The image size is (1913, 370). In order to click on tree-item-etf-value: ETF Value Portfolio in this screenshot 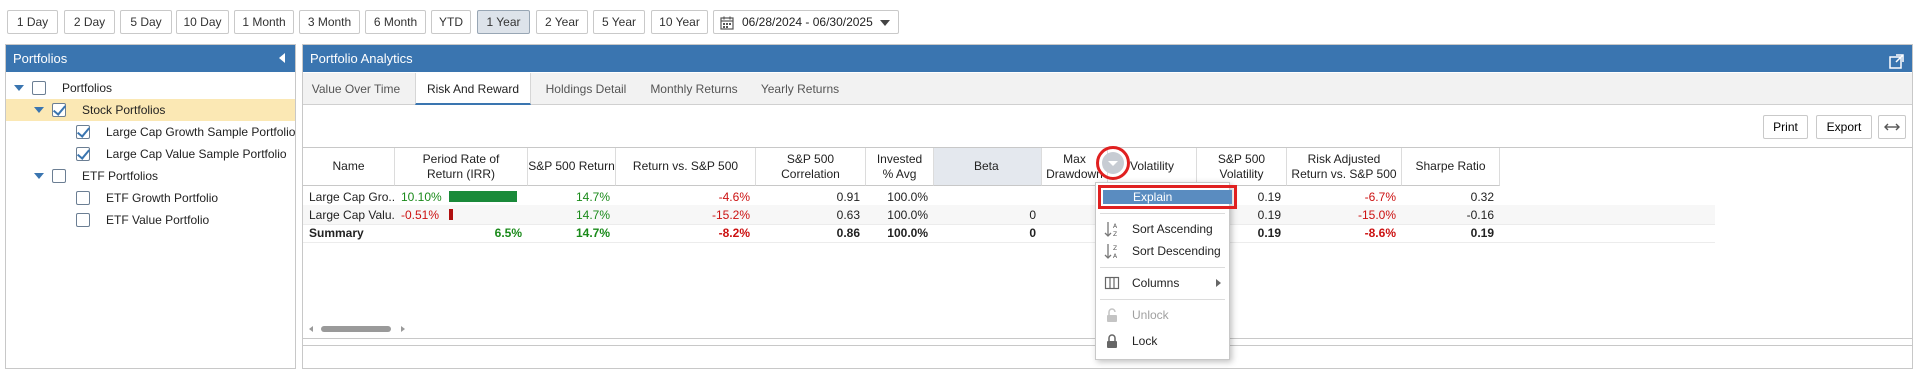, I will do `click(150, 220)`.